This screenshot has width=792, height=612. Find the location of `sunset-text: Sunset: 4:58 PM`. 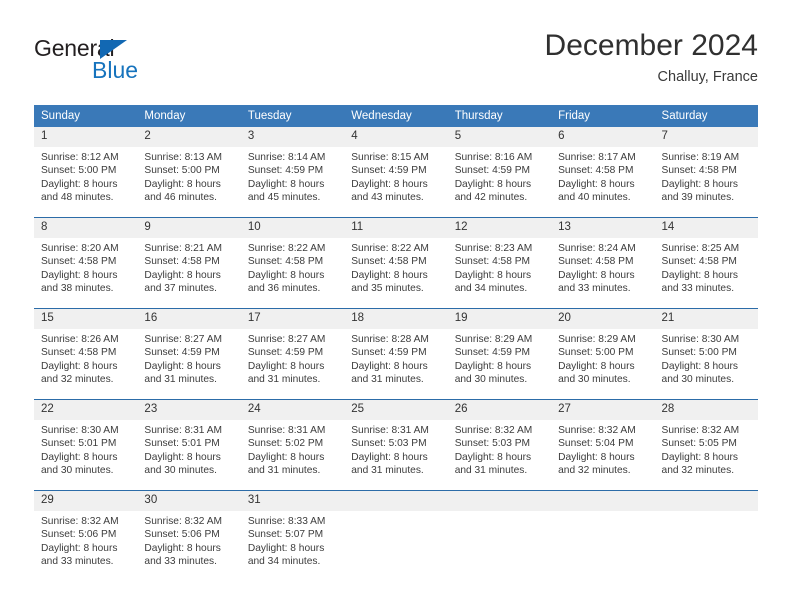

sunset-text: Sunset: 4:58 PM is located at coordinates (699, 171).